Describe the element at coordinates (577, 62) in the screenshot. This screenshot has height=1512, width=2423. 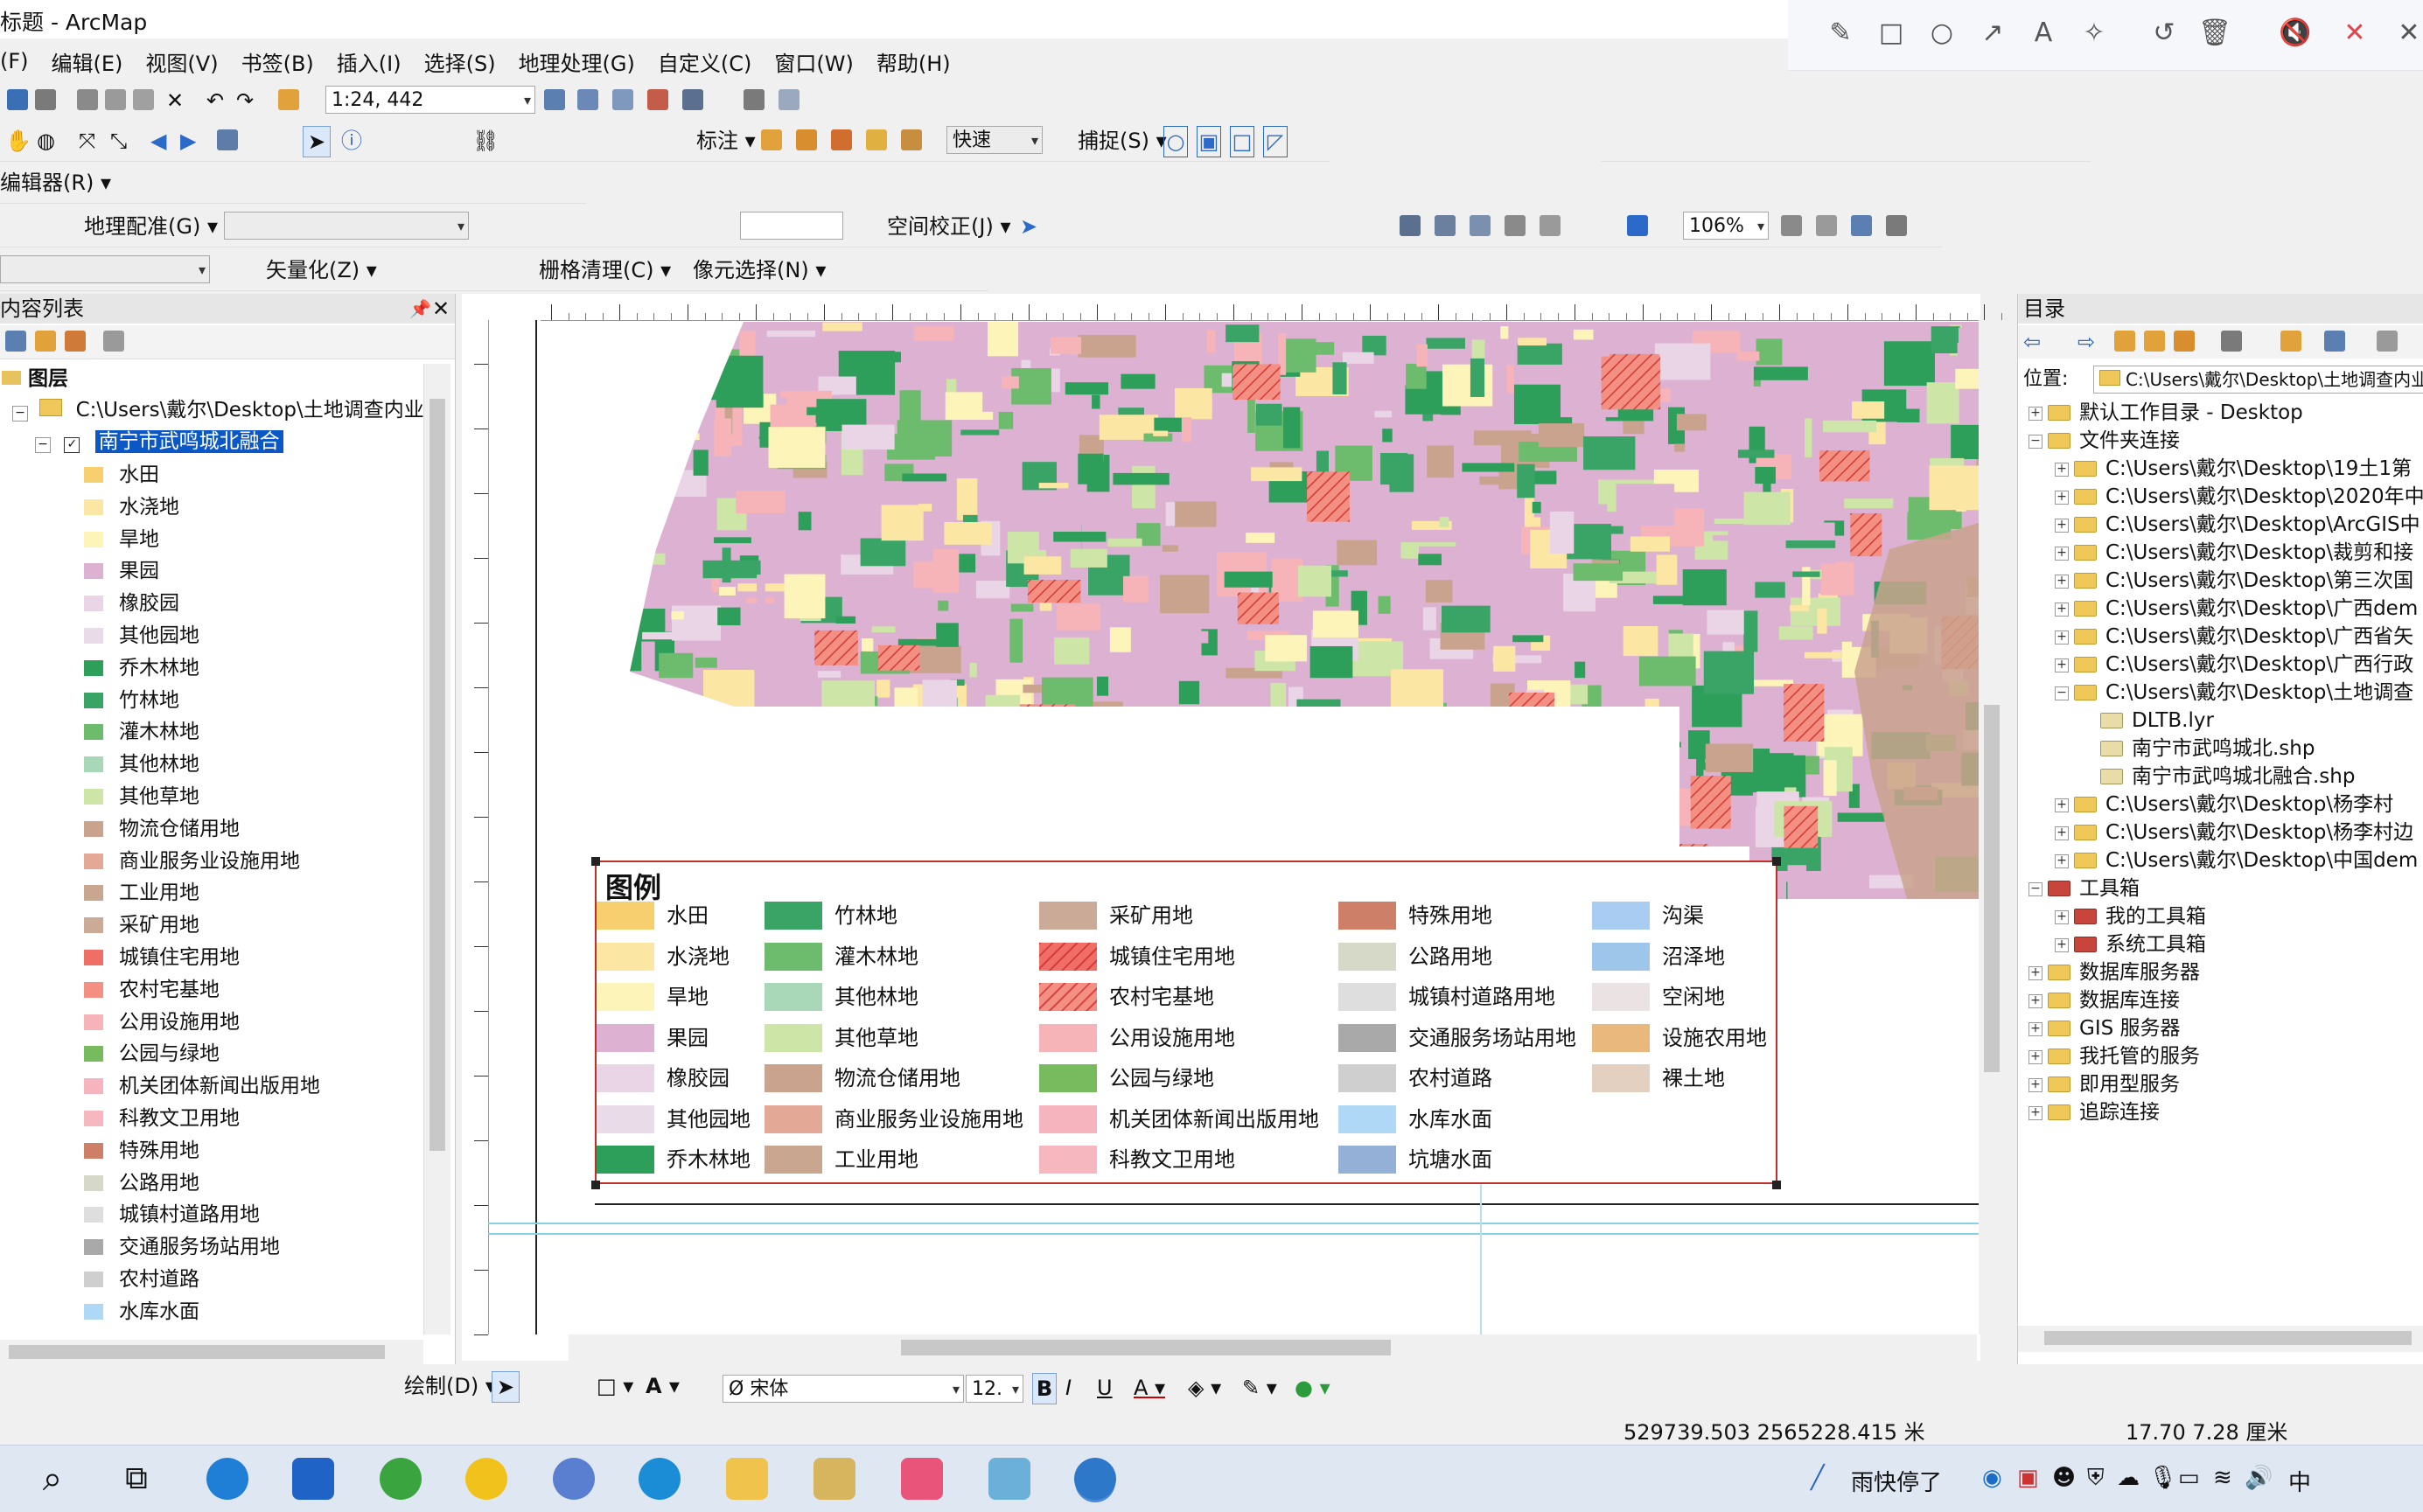
I see `menu-geoprocessing: 地理处理(G)` at that location.